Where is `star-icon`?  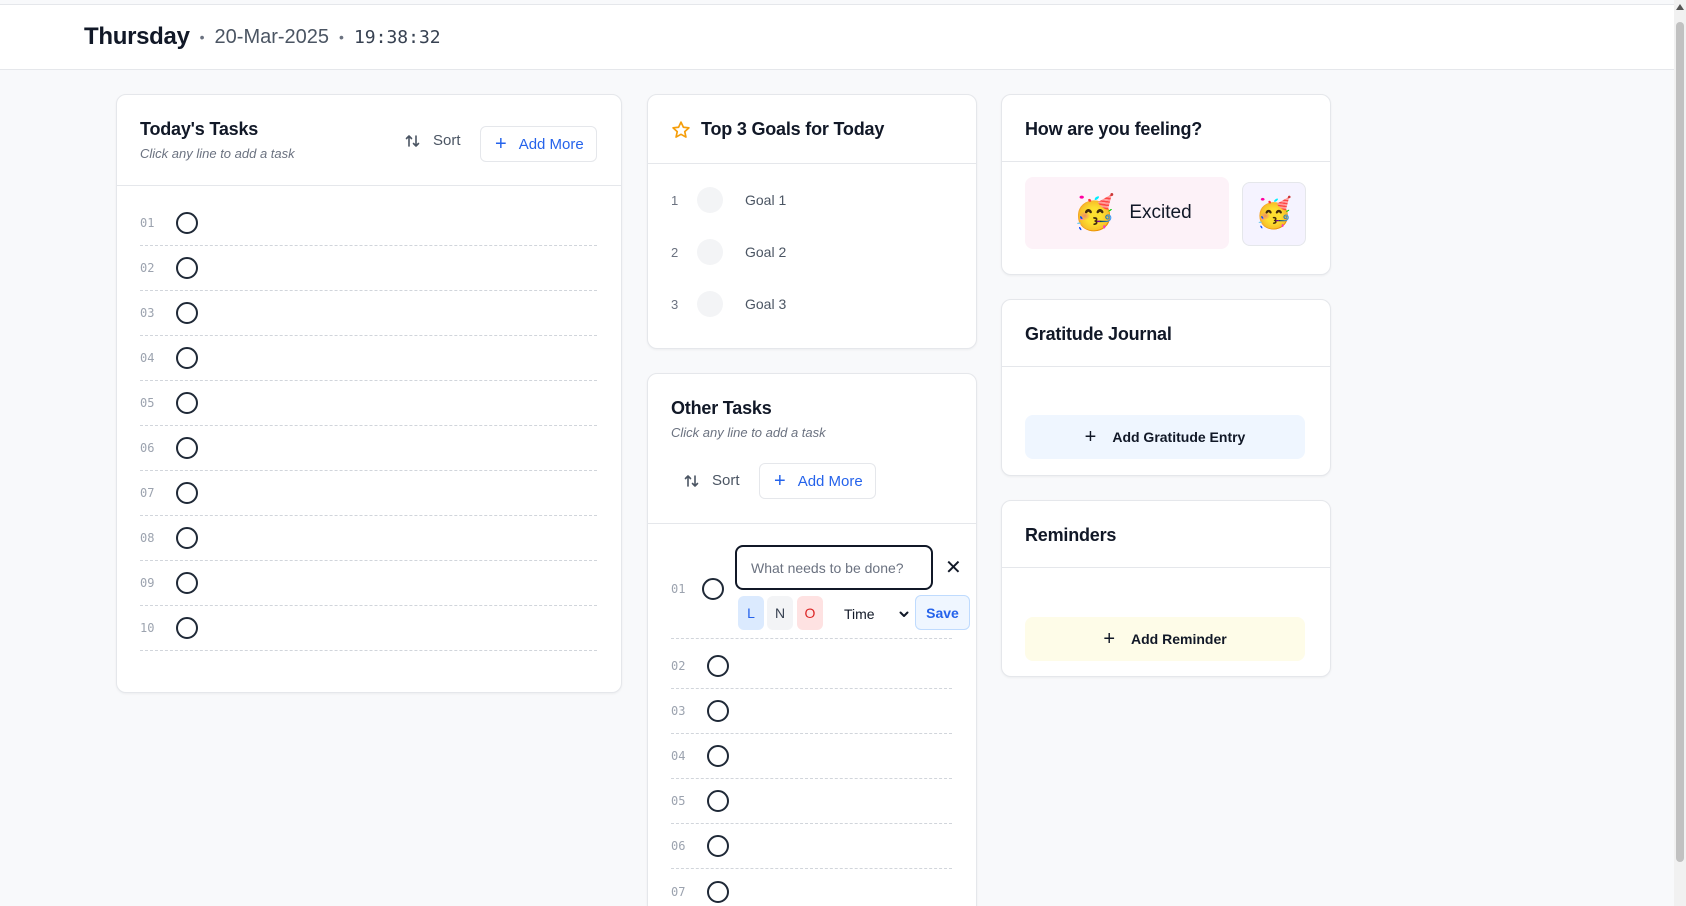 star-icon is located at coordinates (681, 129).